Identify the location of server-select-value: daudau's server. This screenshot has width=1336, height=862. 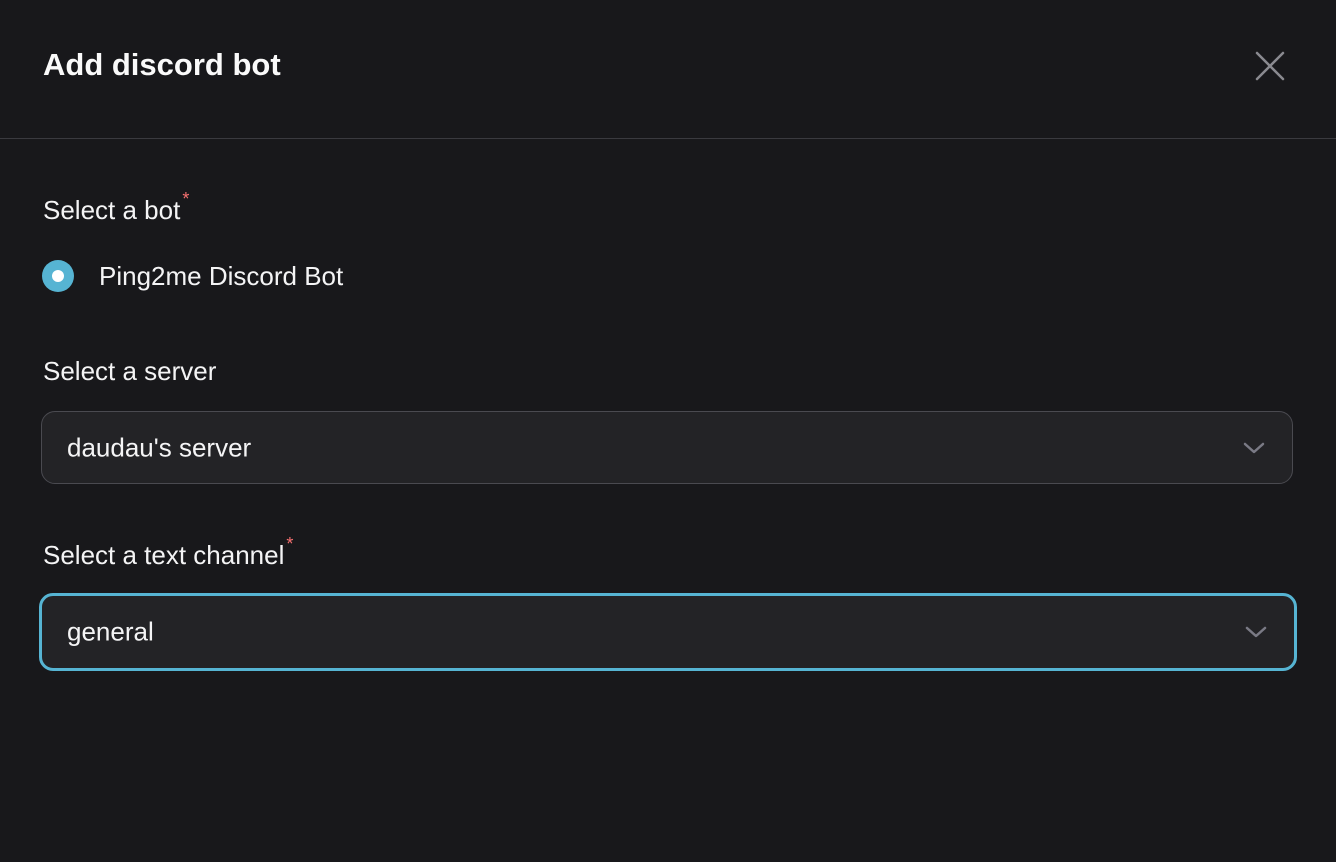
(159, 447).